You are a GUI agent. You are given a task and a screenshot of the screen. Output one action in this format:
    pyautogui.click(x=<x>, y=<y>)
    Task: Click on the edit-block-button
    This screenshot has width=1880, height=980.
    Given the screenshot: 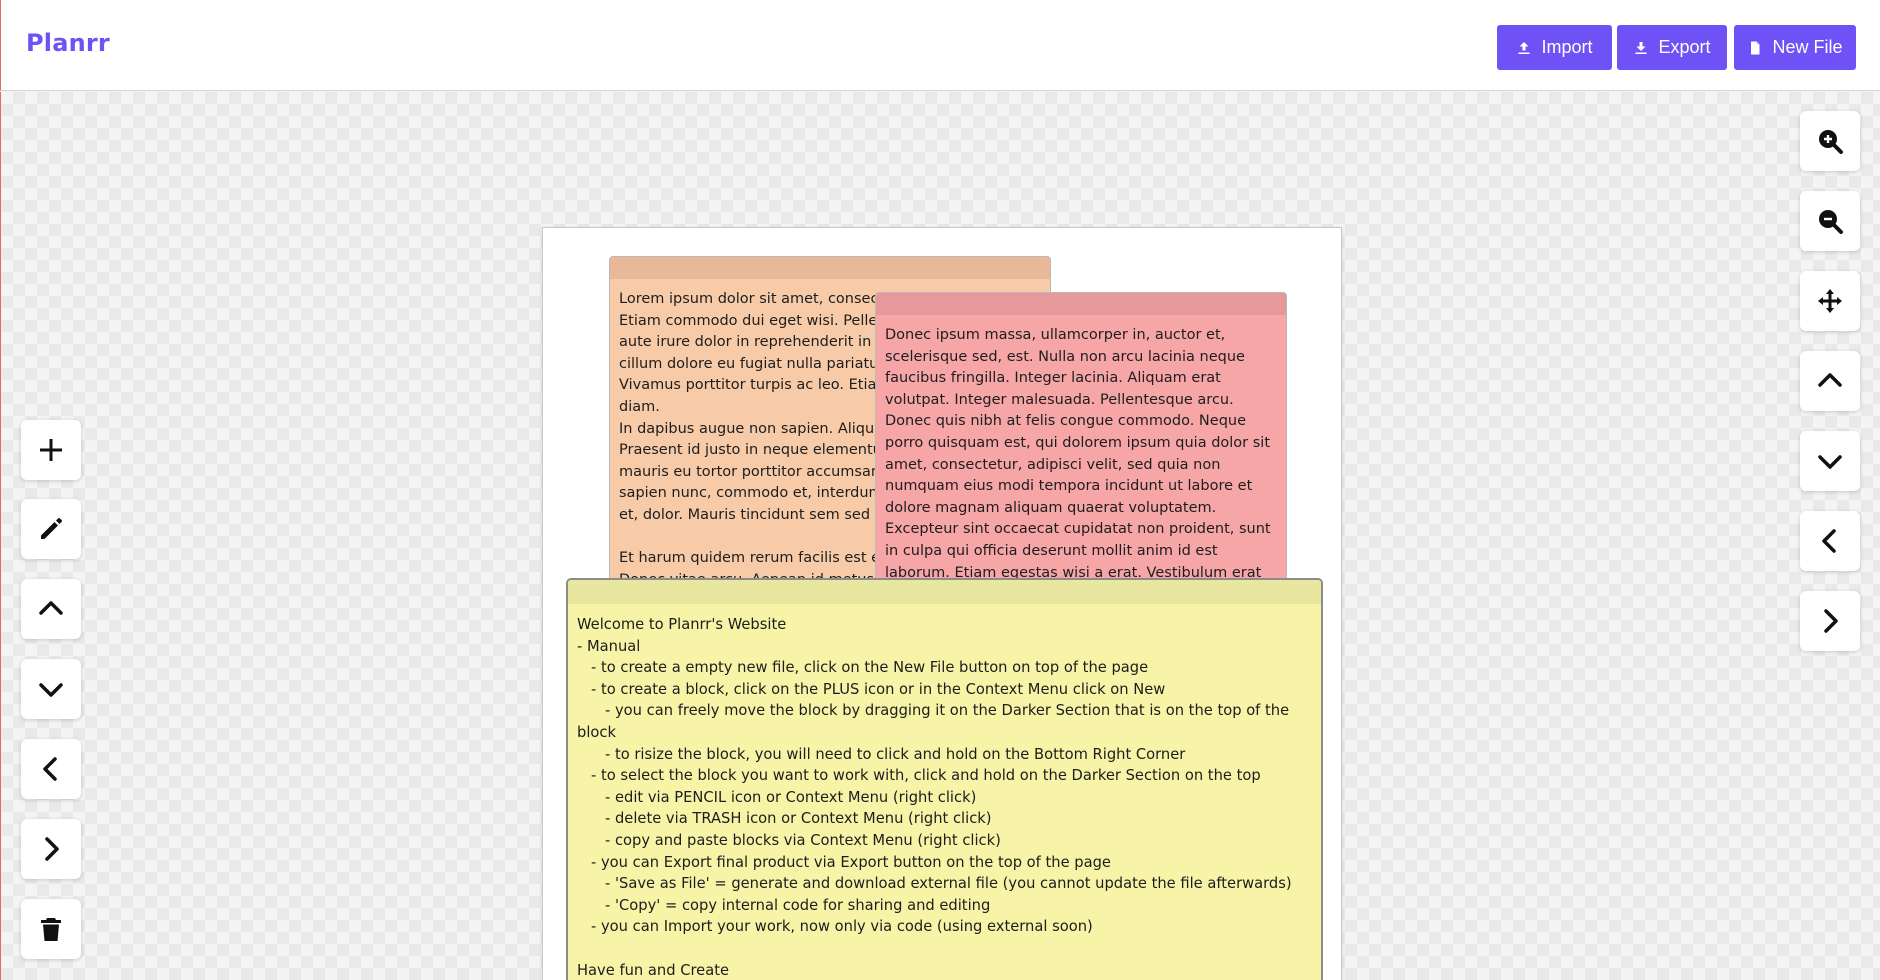 What is the action you would take?
    pyautogui.click(x=51, y=529)
    